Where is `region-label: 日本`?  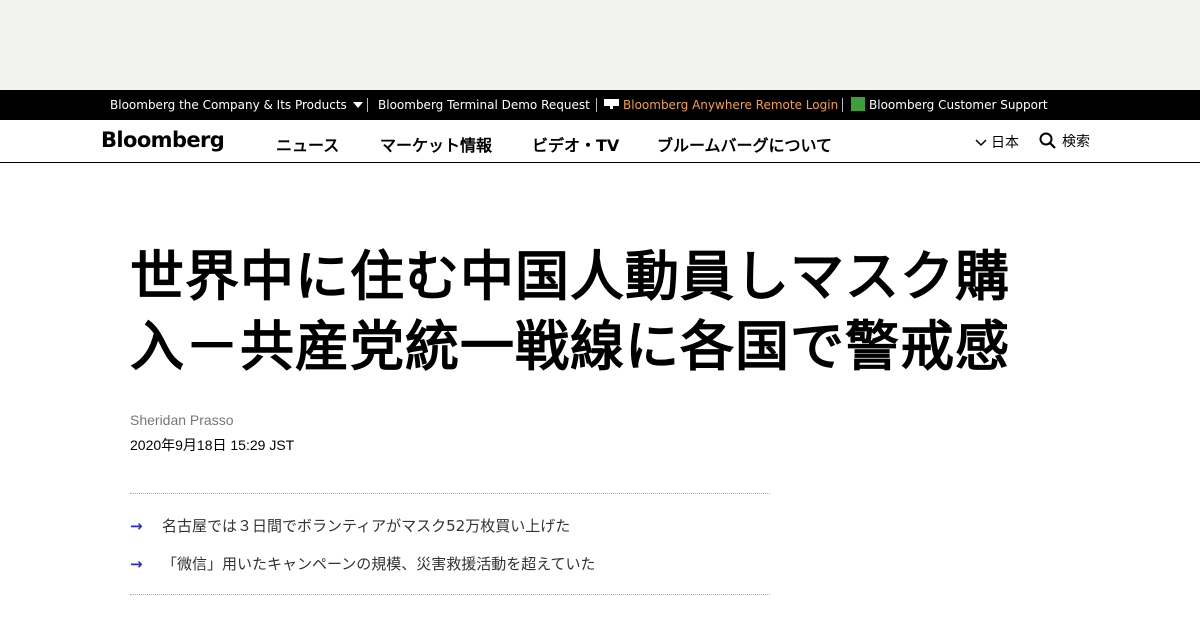 region-label: 日本 is located at coordinates (1005, 143).